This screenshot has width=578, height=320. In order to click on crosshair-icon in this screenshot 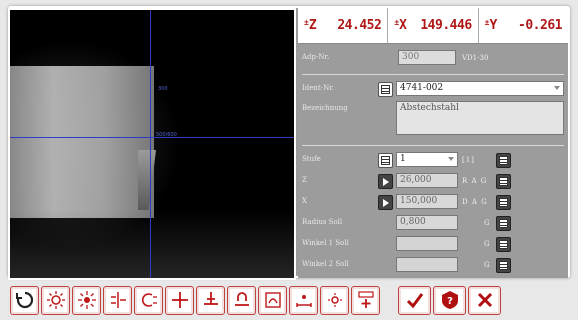, I will do `click(179, 300)`.